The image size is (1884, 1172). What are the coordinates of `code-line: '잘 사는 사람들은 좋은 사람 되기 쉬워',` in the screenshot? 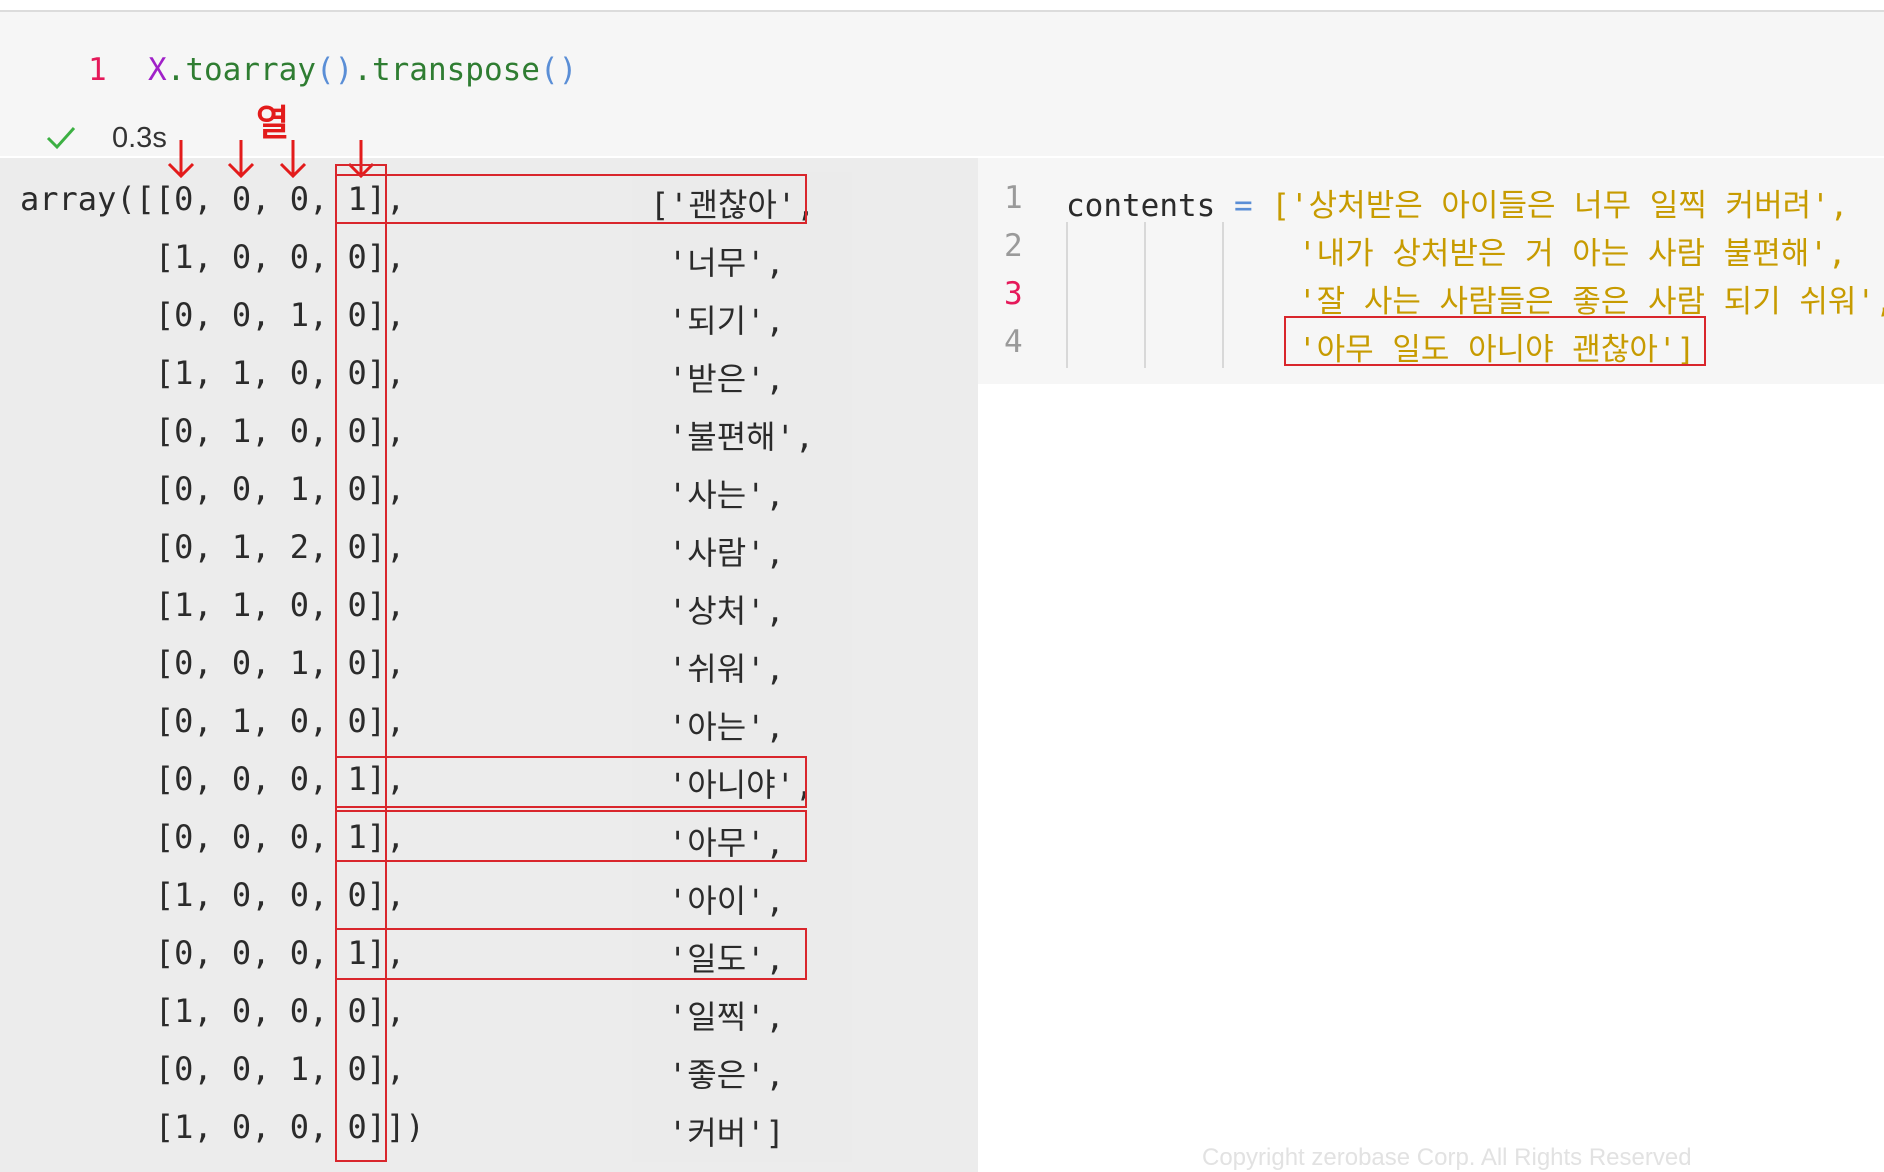 It's located at (1591, 298).